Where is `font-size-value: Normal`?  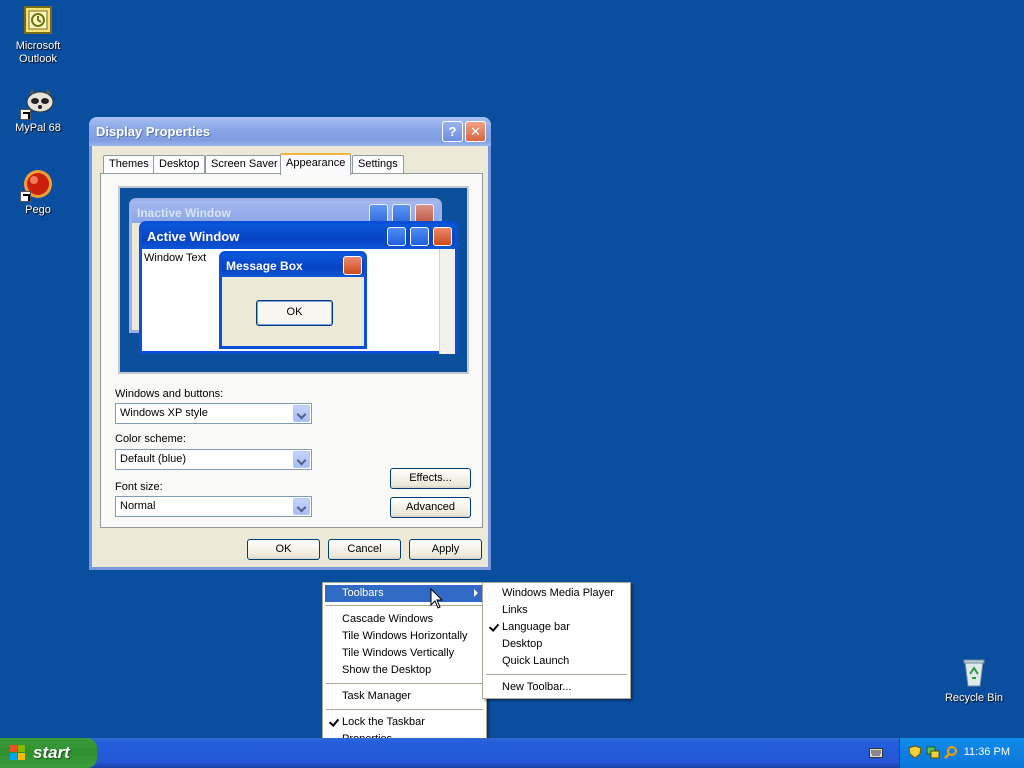 font-size-value: Normal is located at coordinates (138, 506).